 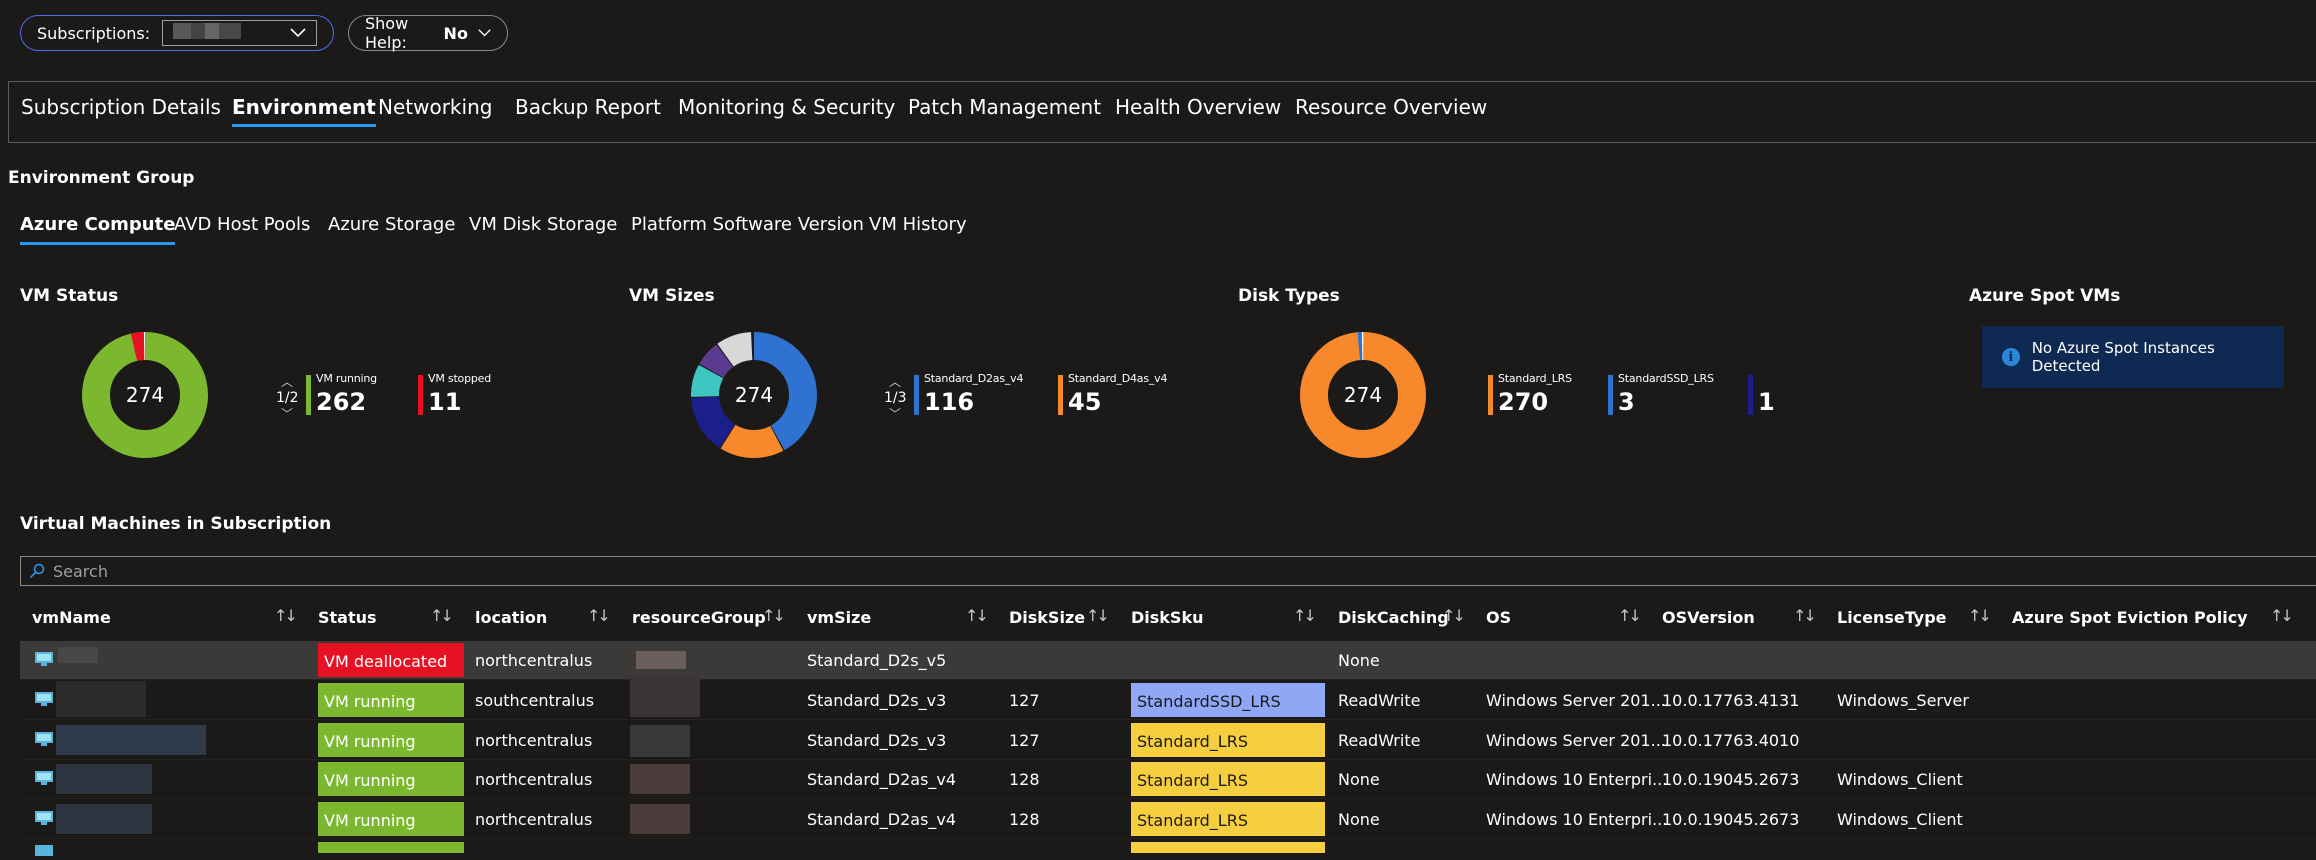 What do you see at coordinates (98, 229) in the screenshot?
I see `subtab-azure-compute: Azure Compute` at bounding box center [98, 229].